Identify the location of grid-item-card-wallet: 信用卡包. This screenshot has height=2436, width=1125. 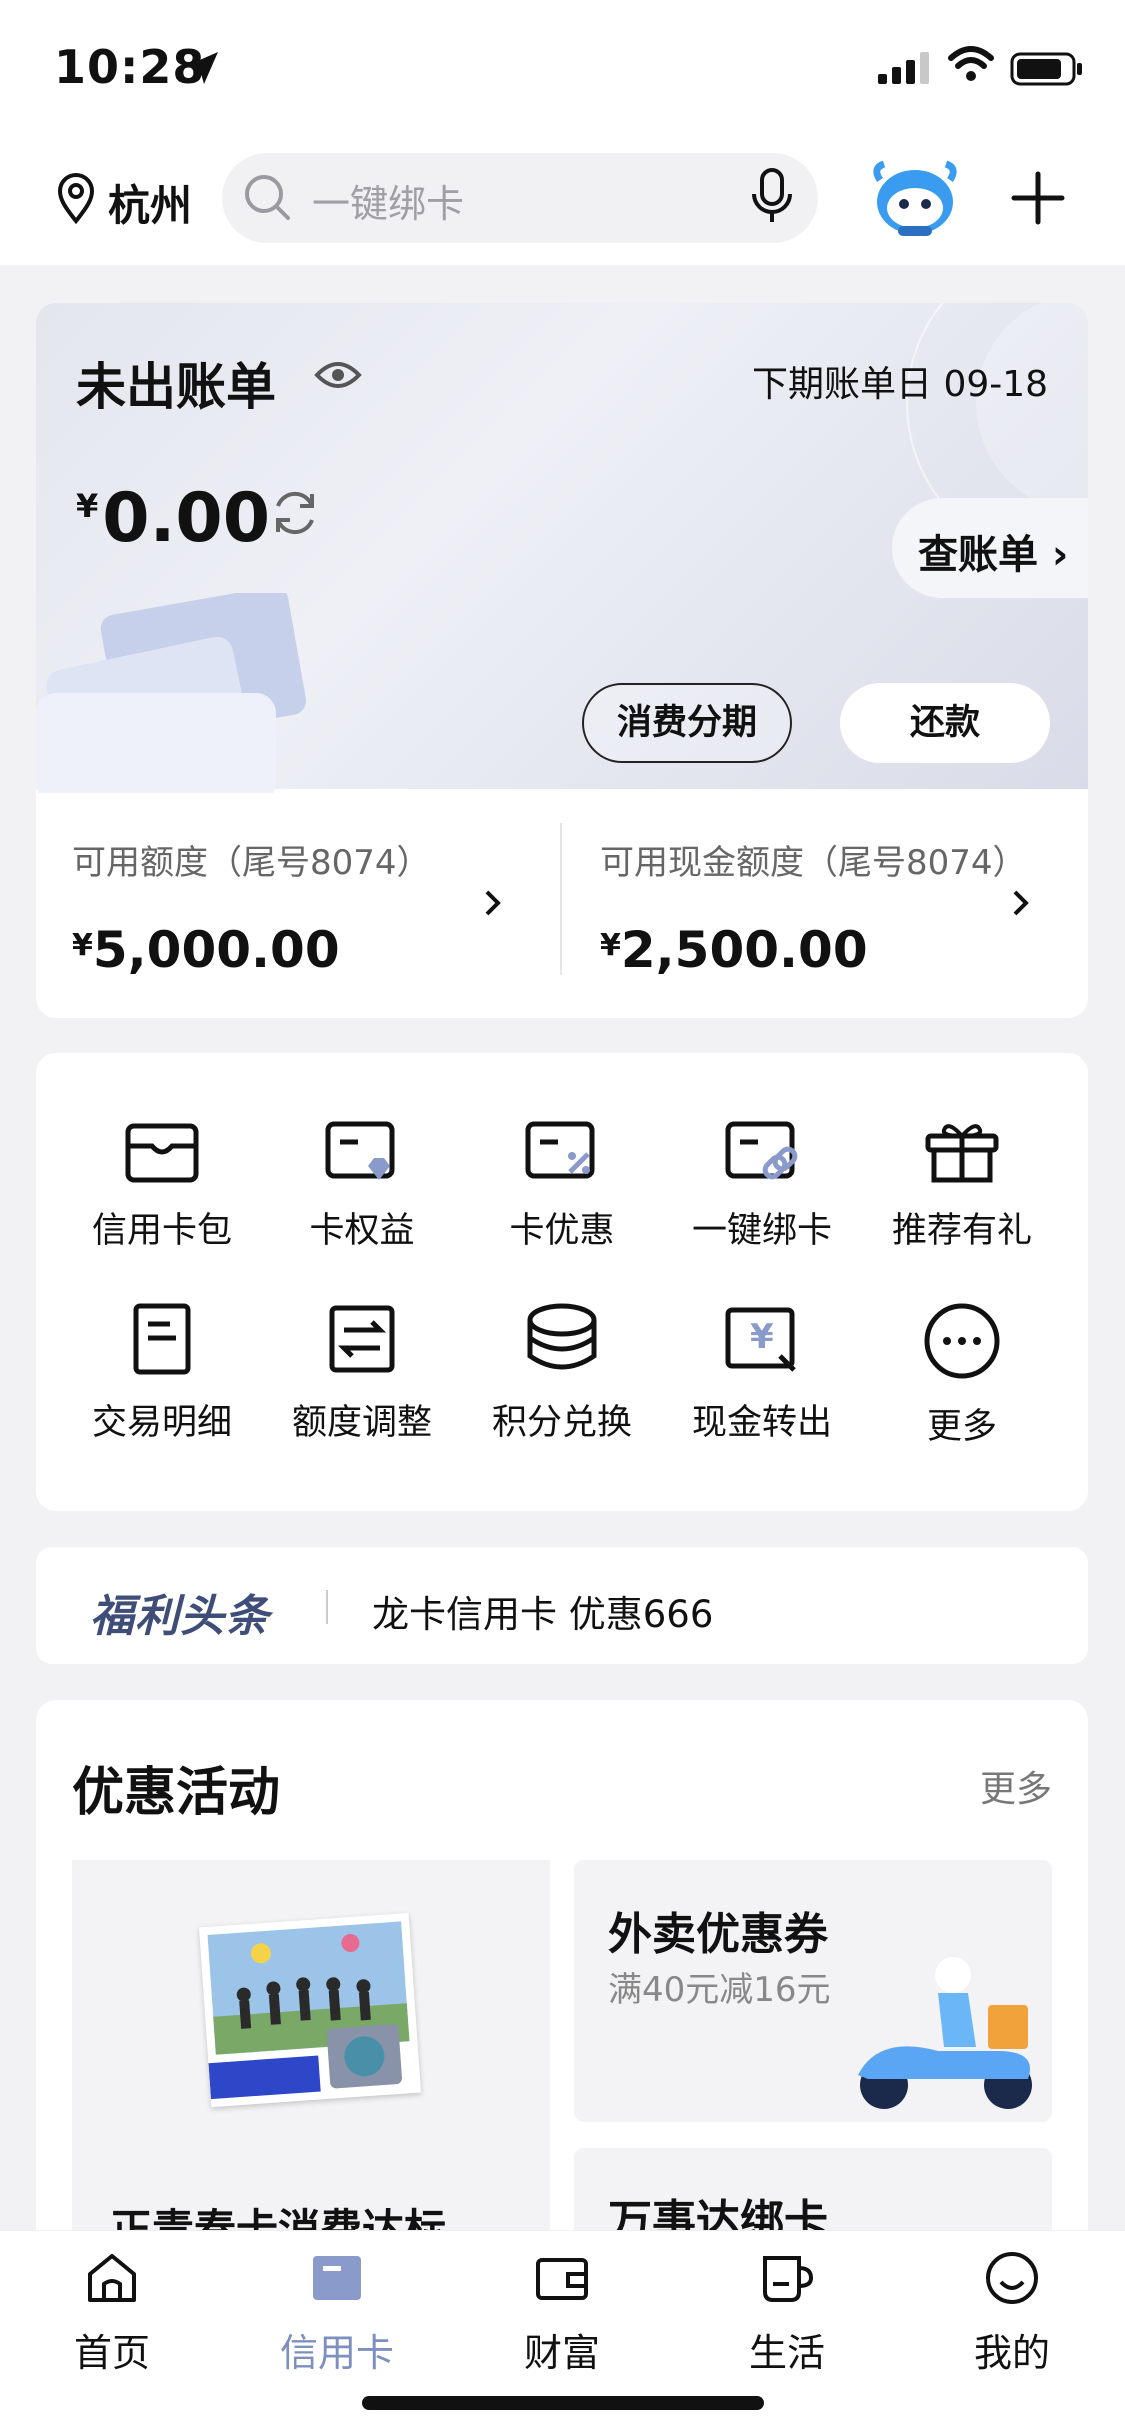
(162, 1185).